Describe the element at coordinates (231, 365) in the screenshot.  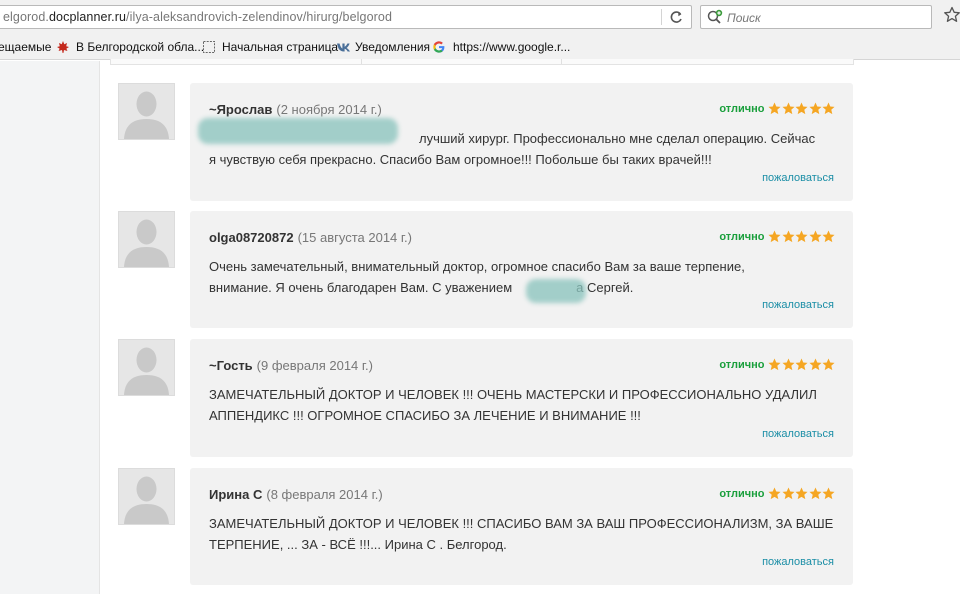
I see `author-name: ~Гость` at that location.